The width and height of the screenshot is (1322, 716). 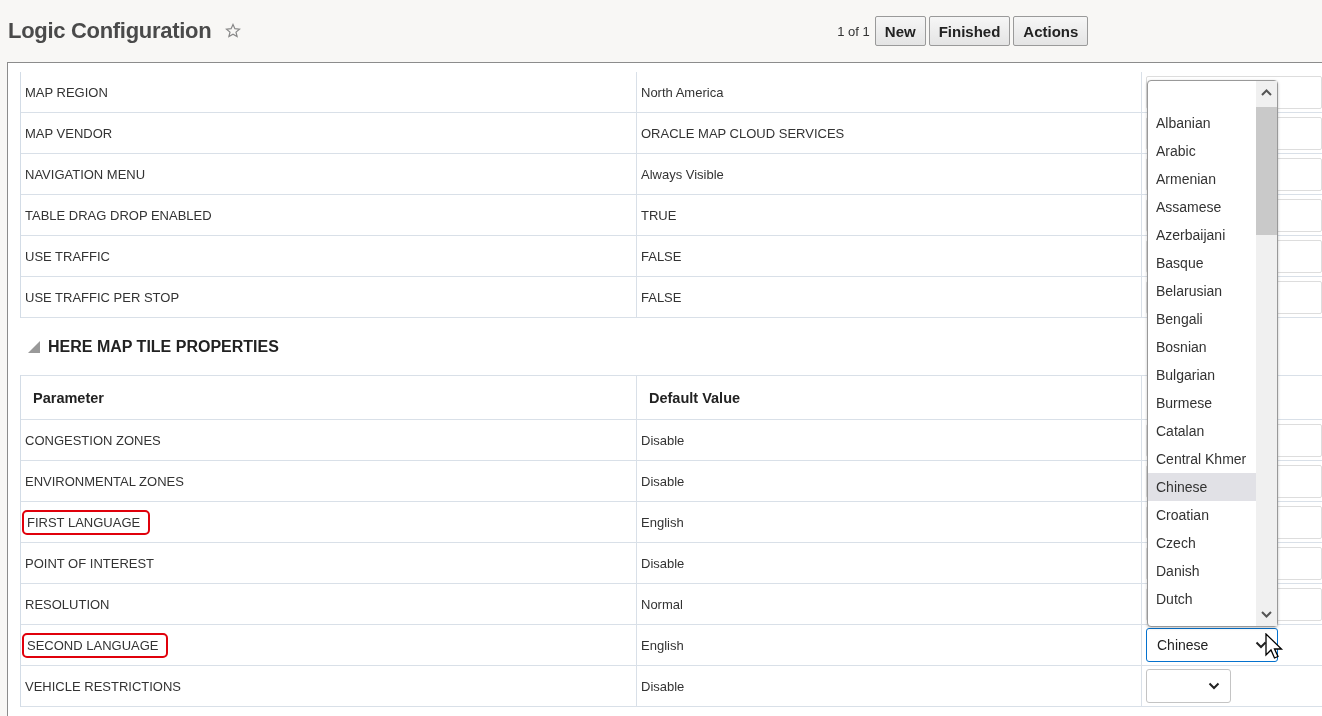 What do you see at coordinates (329, 133) in the screenshot?
I see `parameter-cell: MAP VENDOR` at bounding box center [329, 133].